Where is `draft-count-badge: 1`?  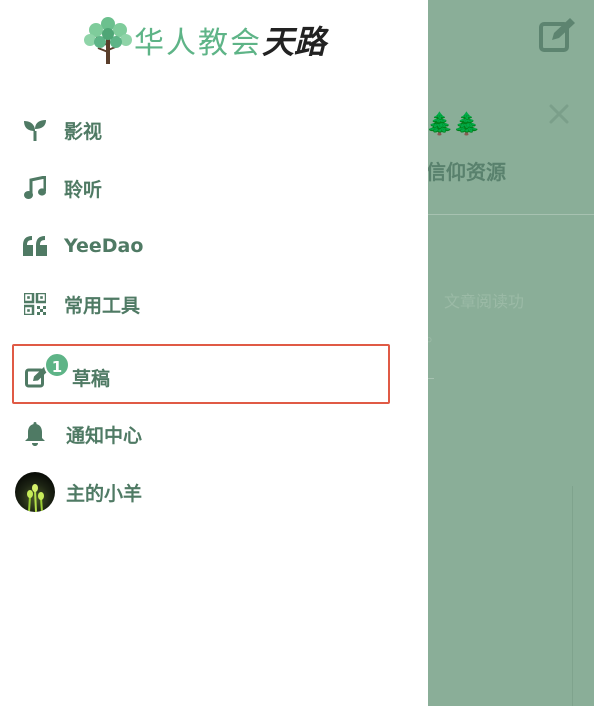
draft-count-badge: 1 is located at coordinates (57, 365).